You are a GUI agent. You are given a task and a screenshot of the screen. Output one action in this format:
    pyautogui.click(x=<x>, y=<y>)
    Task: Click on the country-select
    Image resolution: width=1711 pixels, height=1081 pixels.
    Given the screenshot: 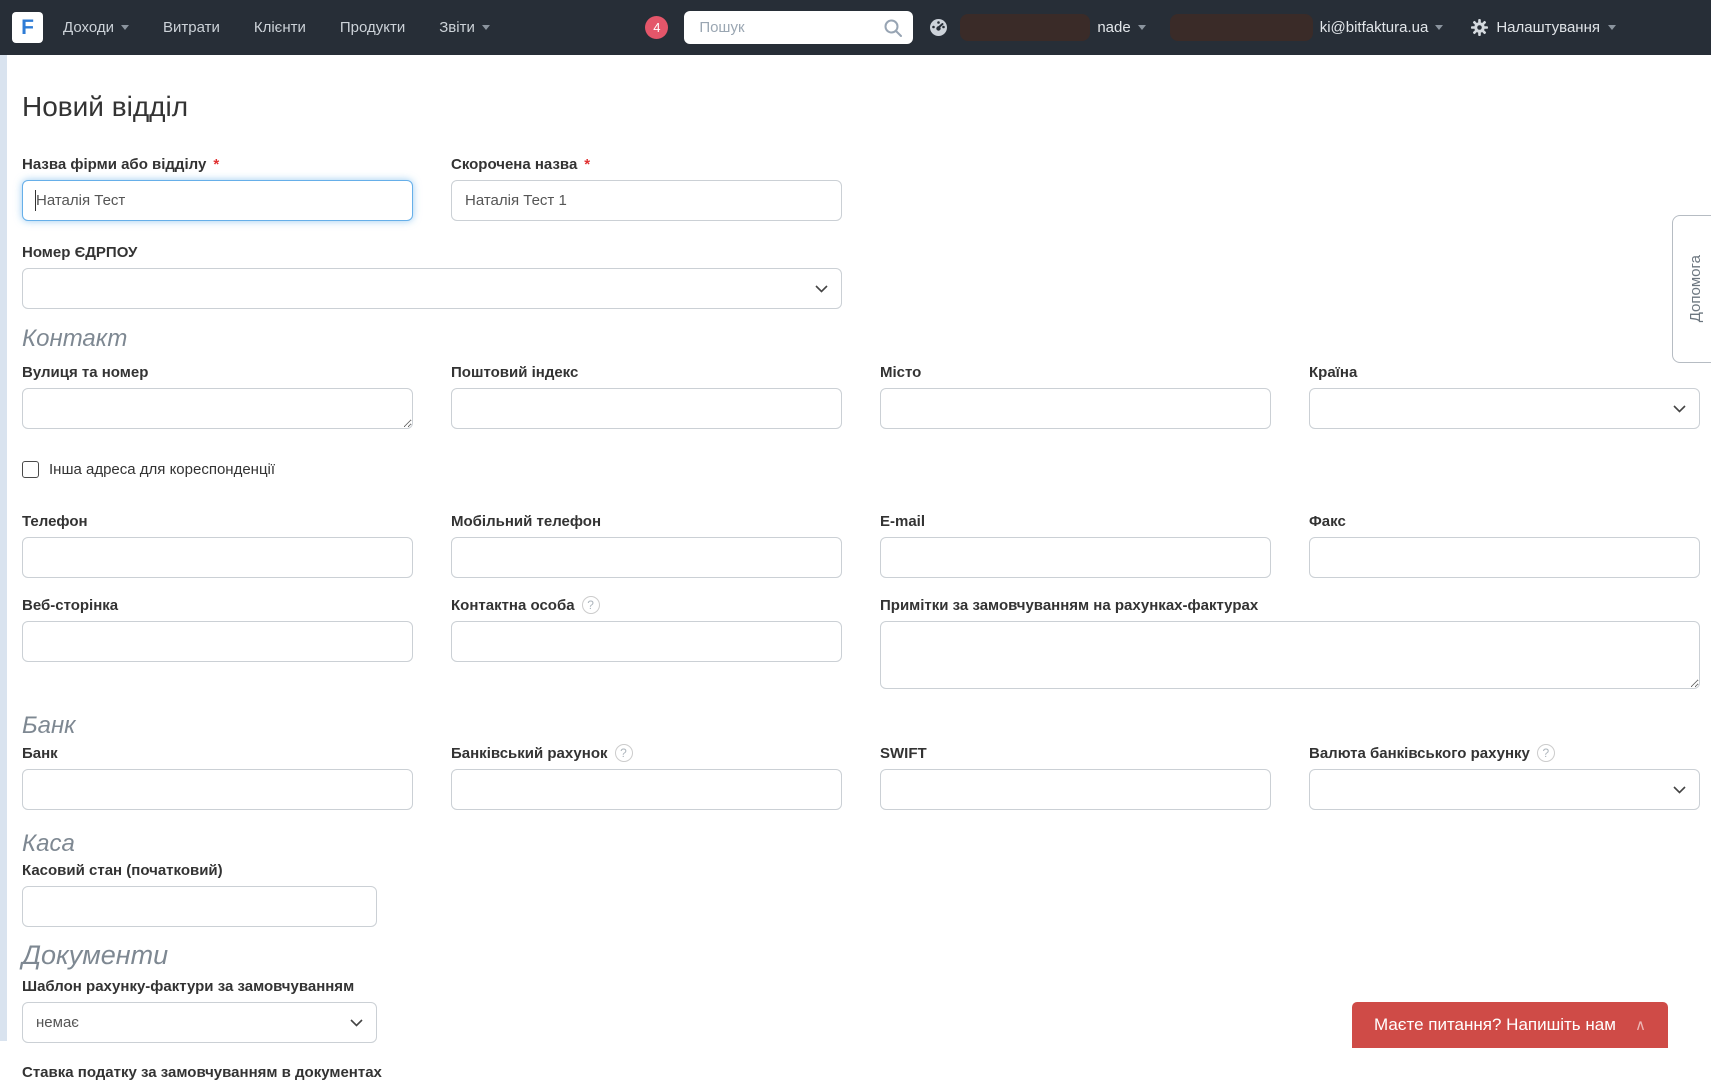 What is the action you would take?
    pyautogui.click(x=1504, y=408)
    